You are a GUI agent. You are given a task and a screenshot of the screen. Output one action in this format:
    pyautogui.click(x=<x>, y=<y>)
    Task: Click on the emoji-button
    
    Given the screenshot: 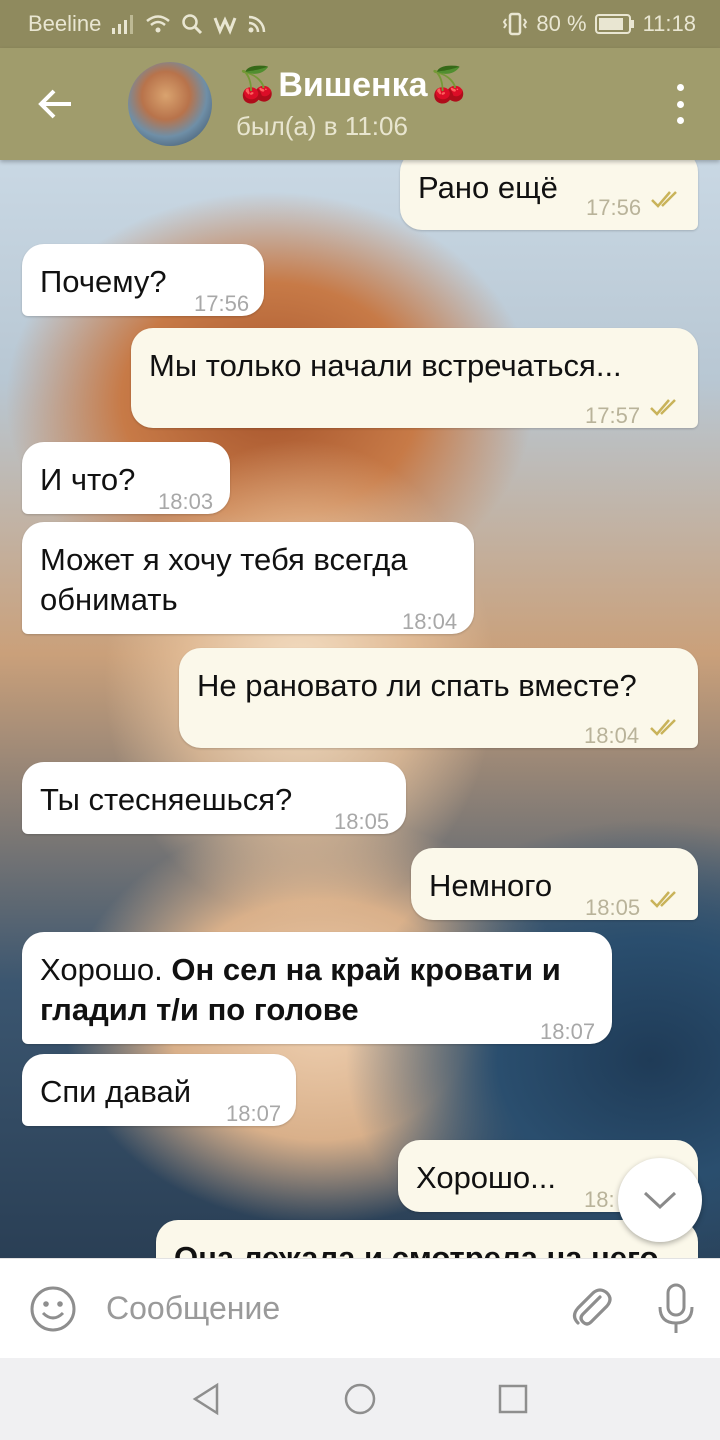 What is the action you would take?
    pyautogui.click(x=53, y=1309)
    